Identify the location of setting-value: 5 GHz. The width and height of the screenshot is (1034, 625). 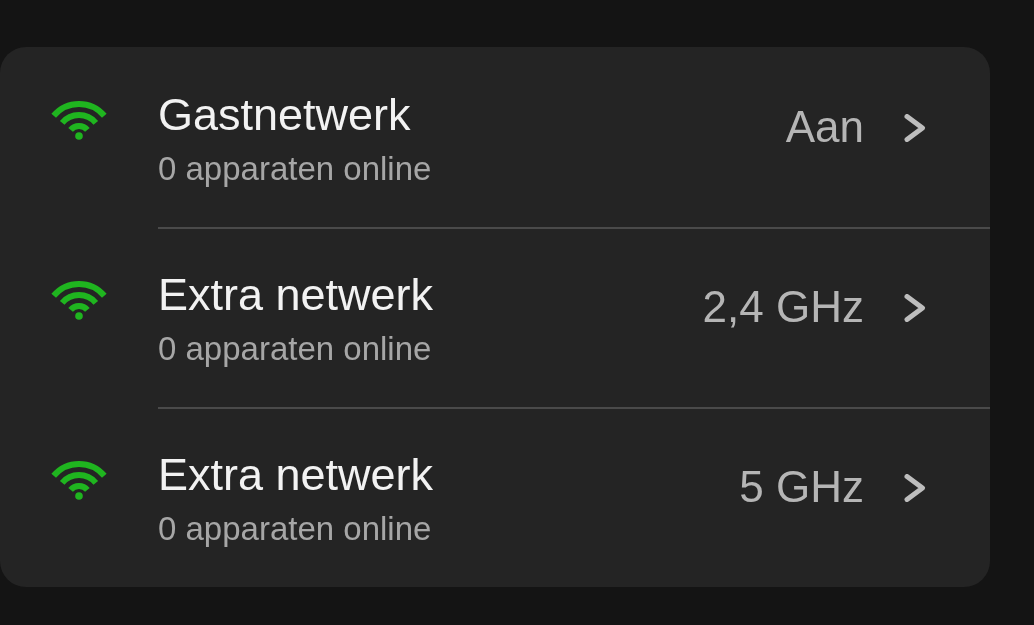
(801, 487).